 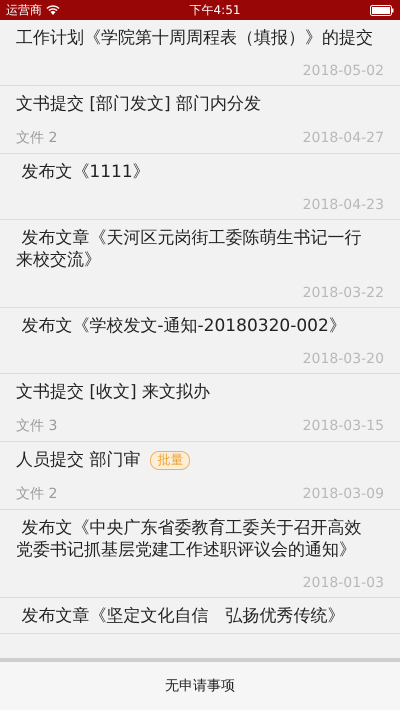 I want to click on item-title: 发布文章《天河区元岗街工委陈萌生书记一行来校交流》, so click(x=196, y=249).